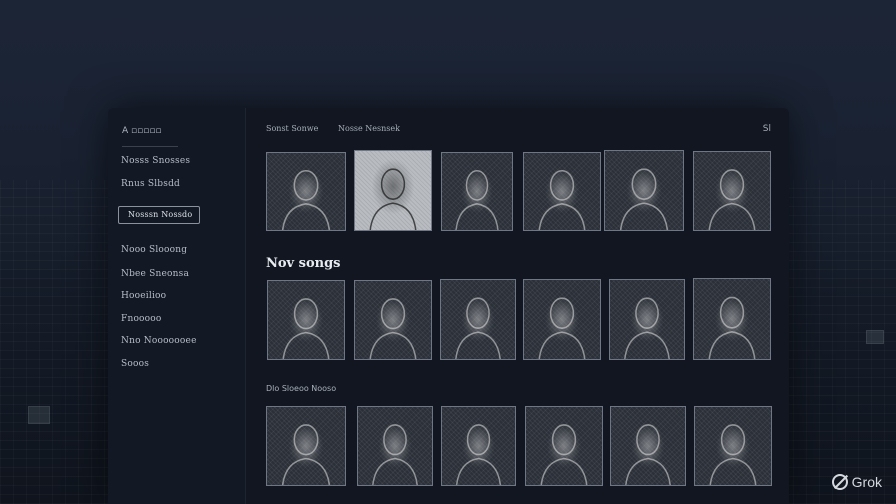 This screenshot has width=896, height=504. Describe the element at coordinates (154, 250) in the screenshot. I see `sidebar-item: Nooo Slooong` at that location.